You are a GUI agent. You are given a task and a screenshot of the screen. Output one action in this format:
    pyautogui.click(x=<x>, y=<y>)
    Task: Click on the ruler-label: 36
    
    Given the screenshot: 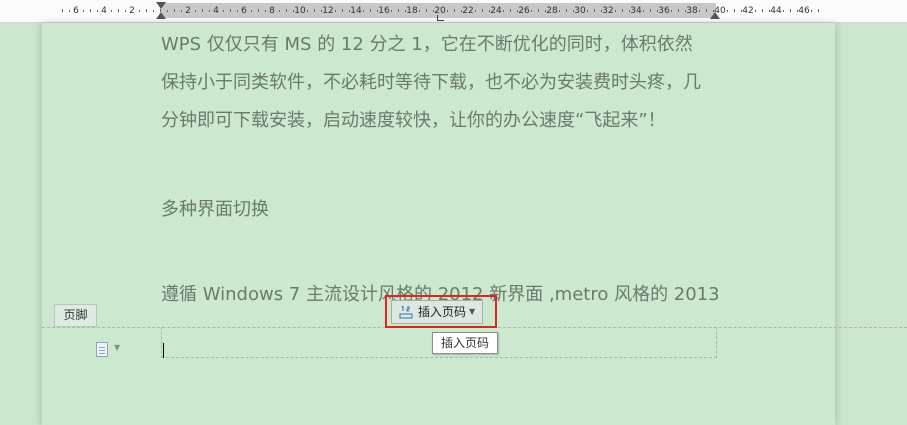 What is the action you would take?
    pyautogui.click(x=664, y=11)
    